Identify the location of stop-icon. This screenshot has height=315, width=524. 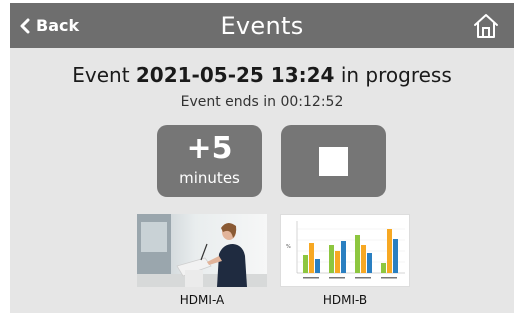
(333, 161).